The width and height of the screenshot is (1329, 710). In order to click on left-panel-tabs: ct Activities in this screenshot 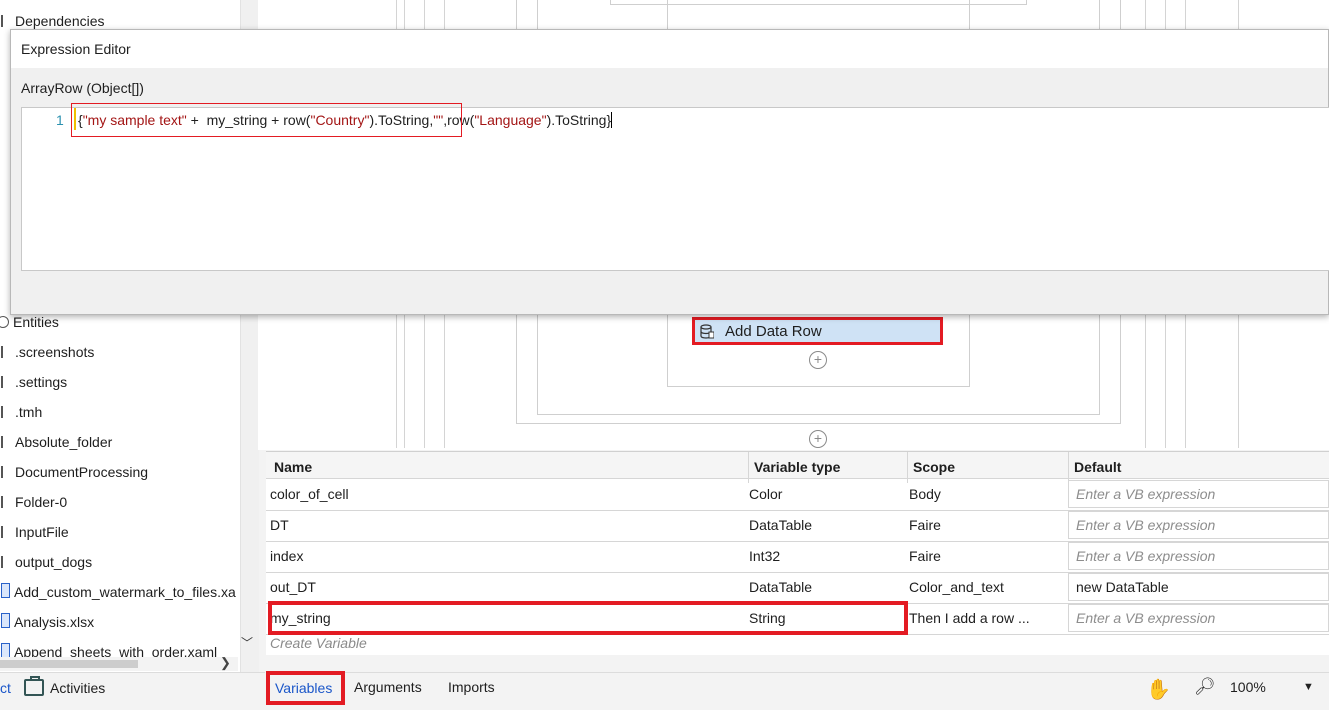, I will do `click(132, 691)`.